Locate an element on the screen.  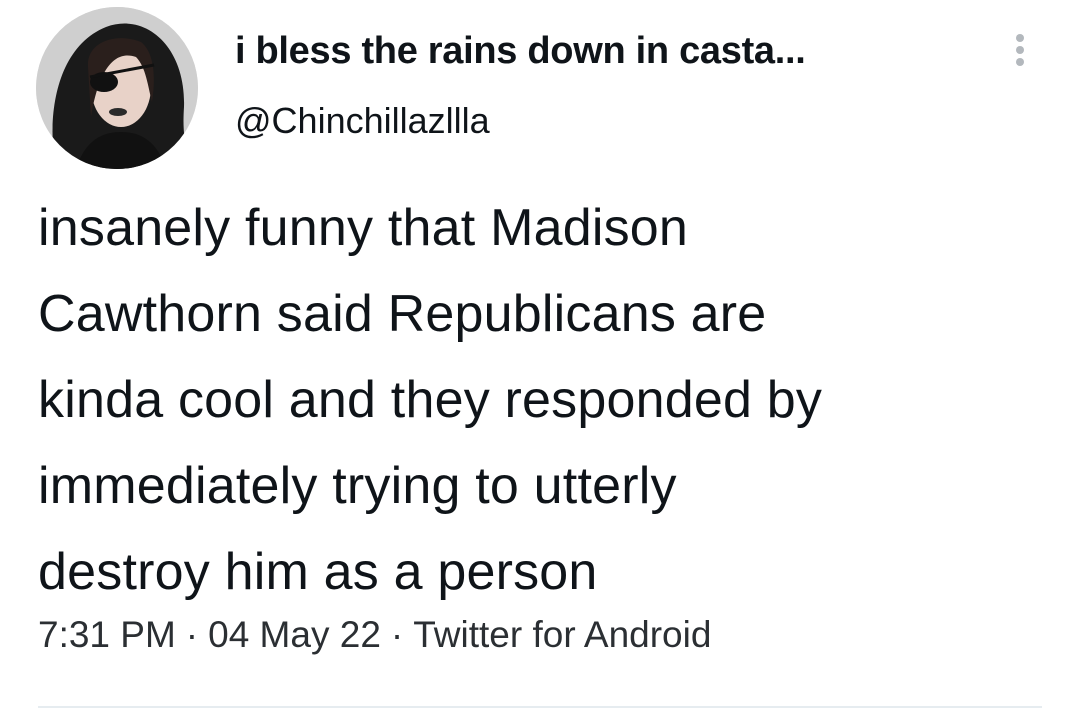
tweet-source: Twitter for Android is located at coordinates (562, 634).